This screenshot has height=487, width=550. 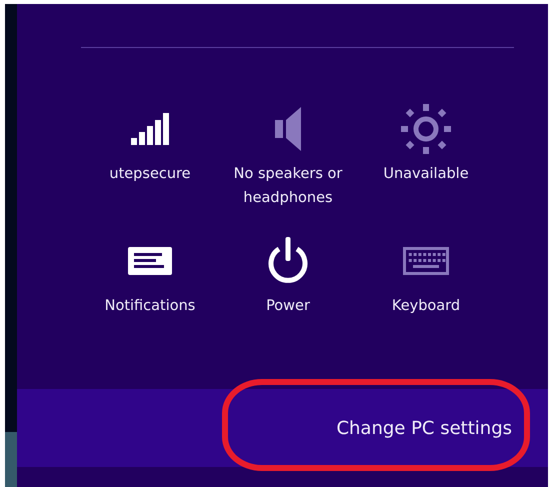 I want to click on sun-icon, so click(x=426, y=129).